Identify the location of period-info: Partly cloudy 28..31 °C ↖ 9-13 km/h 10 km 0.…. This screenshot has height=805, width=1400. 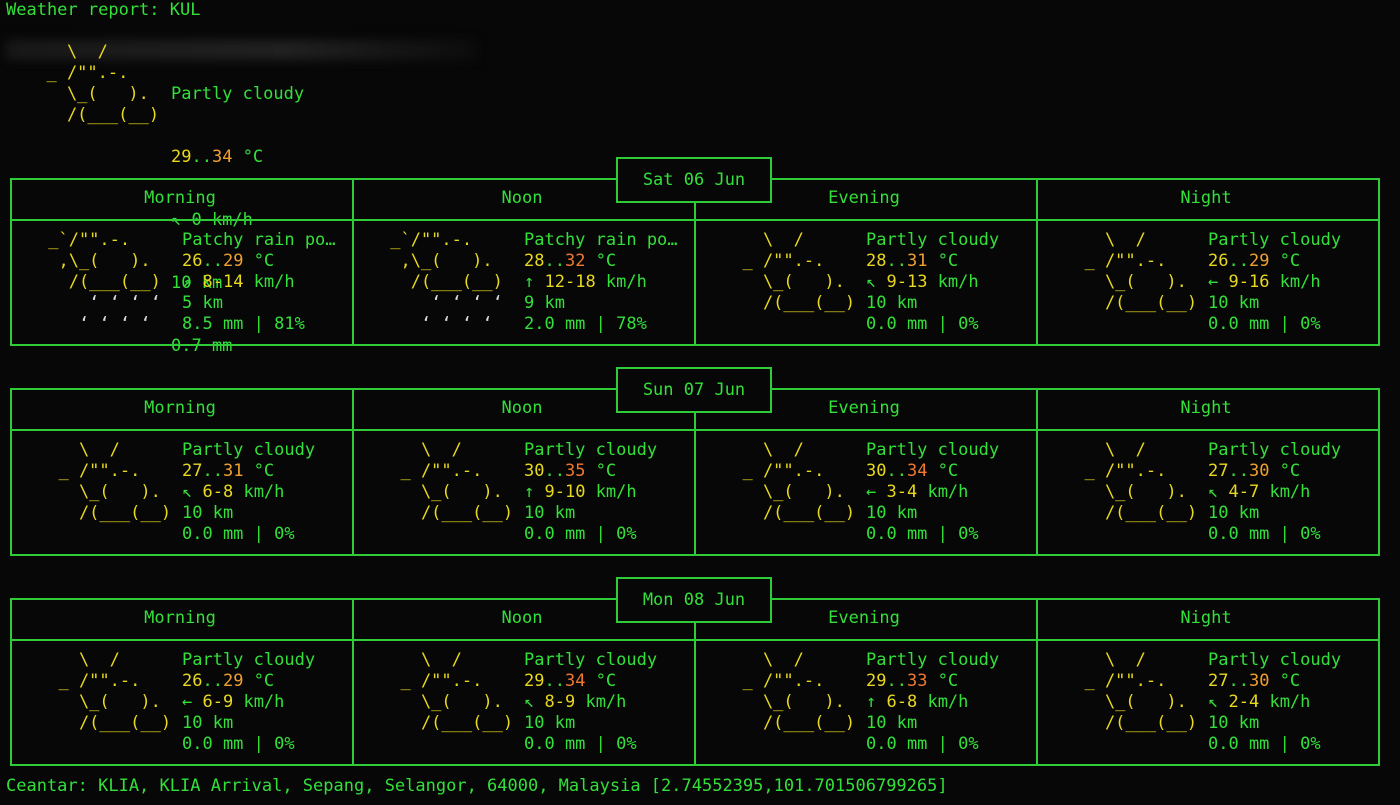
(932, 282).